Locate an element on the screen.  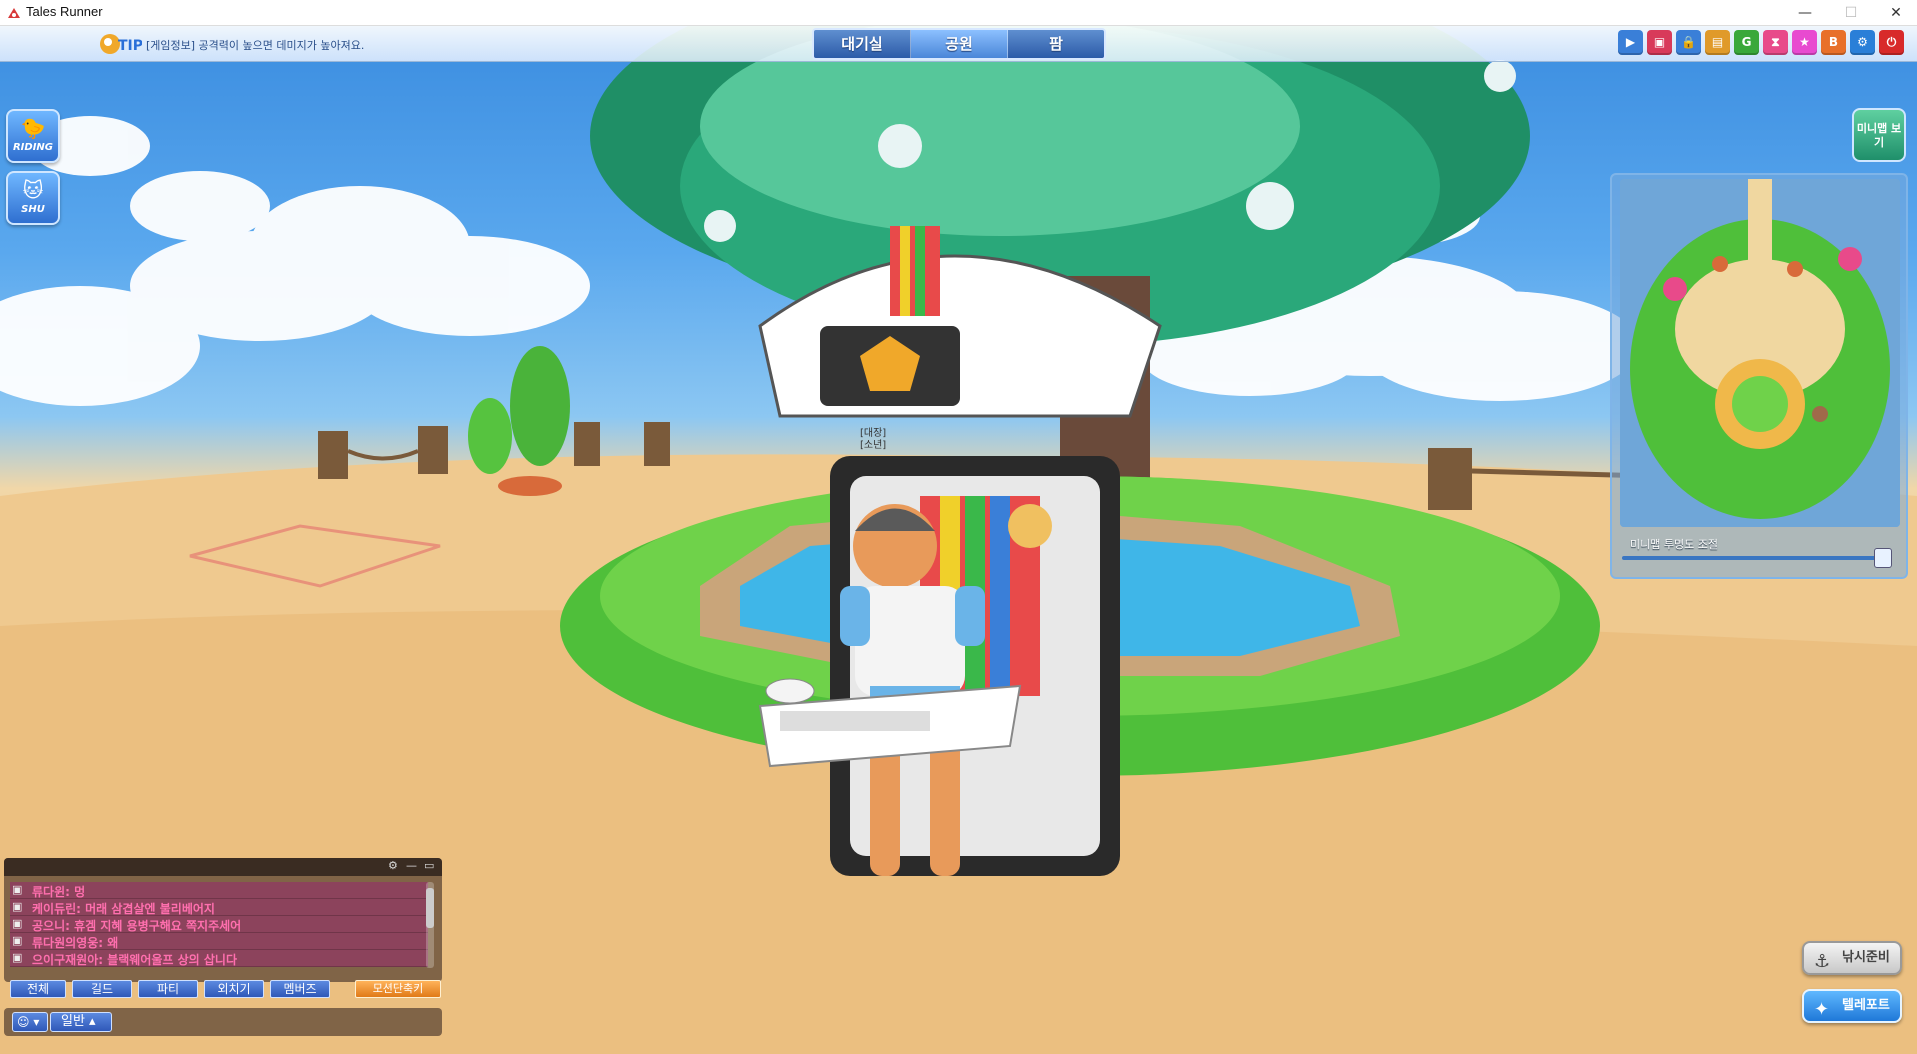
chat-filter-tabs: 전체 길드 파티 외치기 멤버즈 is located at coordinates (170, 989).